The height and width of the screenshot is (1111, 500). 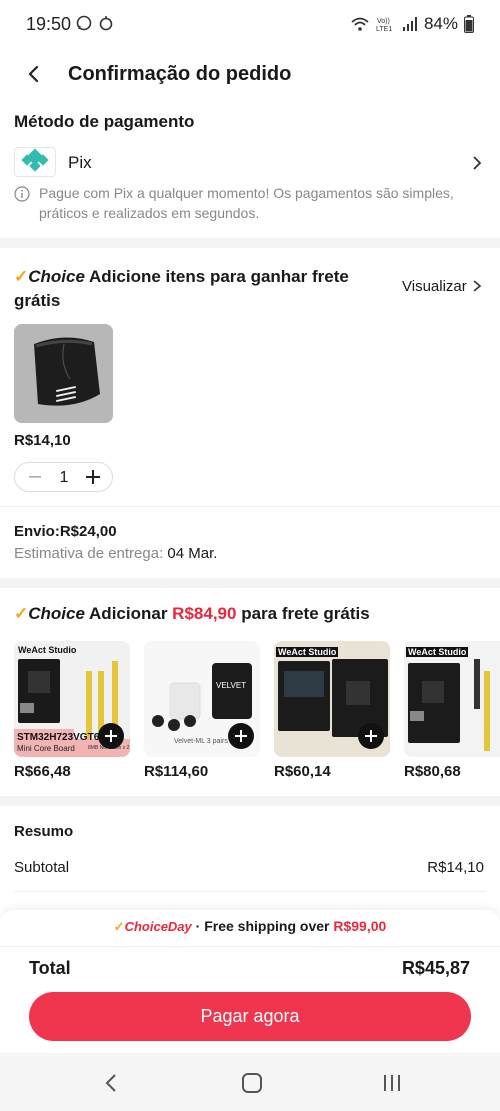 What do you see at coordinates (112, 1083) in the screenshot?
I see `nav-back-icon` at bounding box center [112, 1083].